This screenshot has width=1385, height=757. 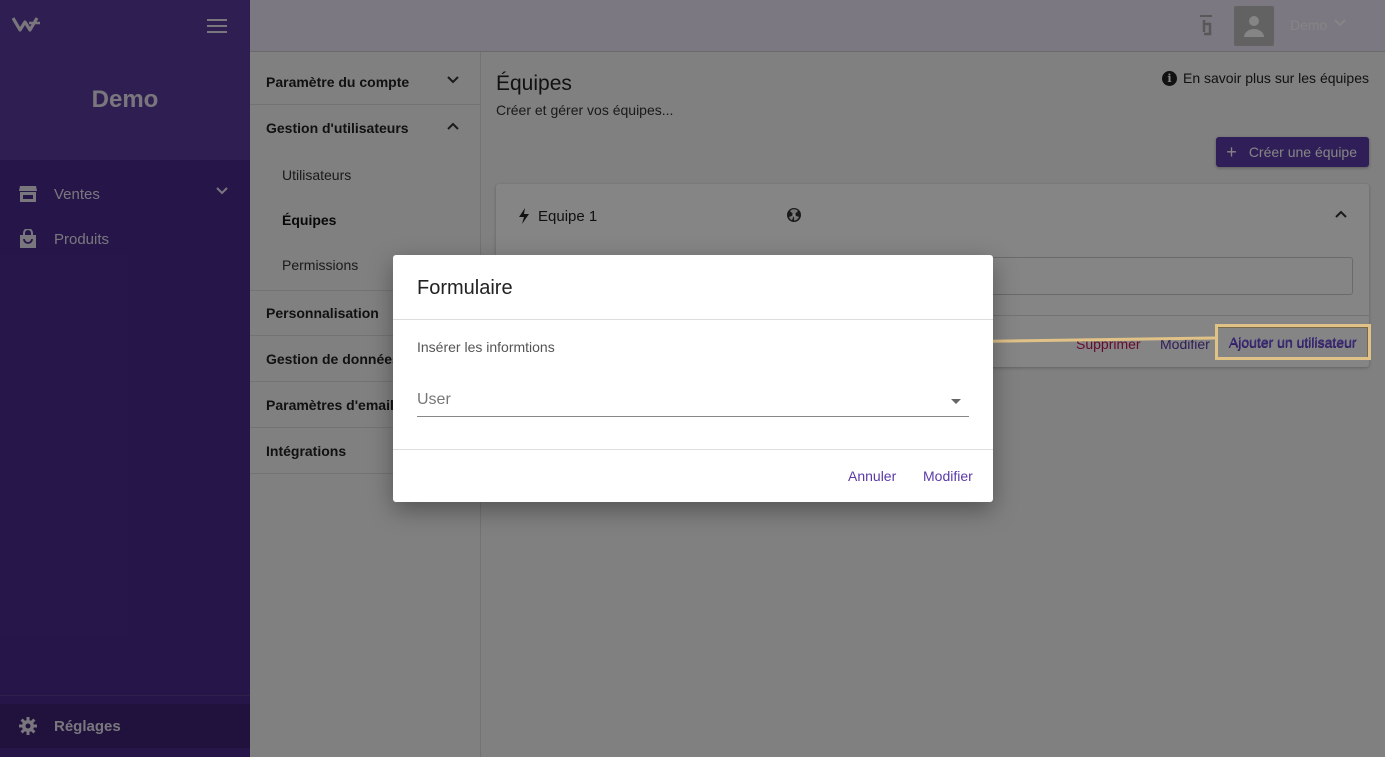 I want to click on cancel-button: Annuler, so click(x=872, y=476).